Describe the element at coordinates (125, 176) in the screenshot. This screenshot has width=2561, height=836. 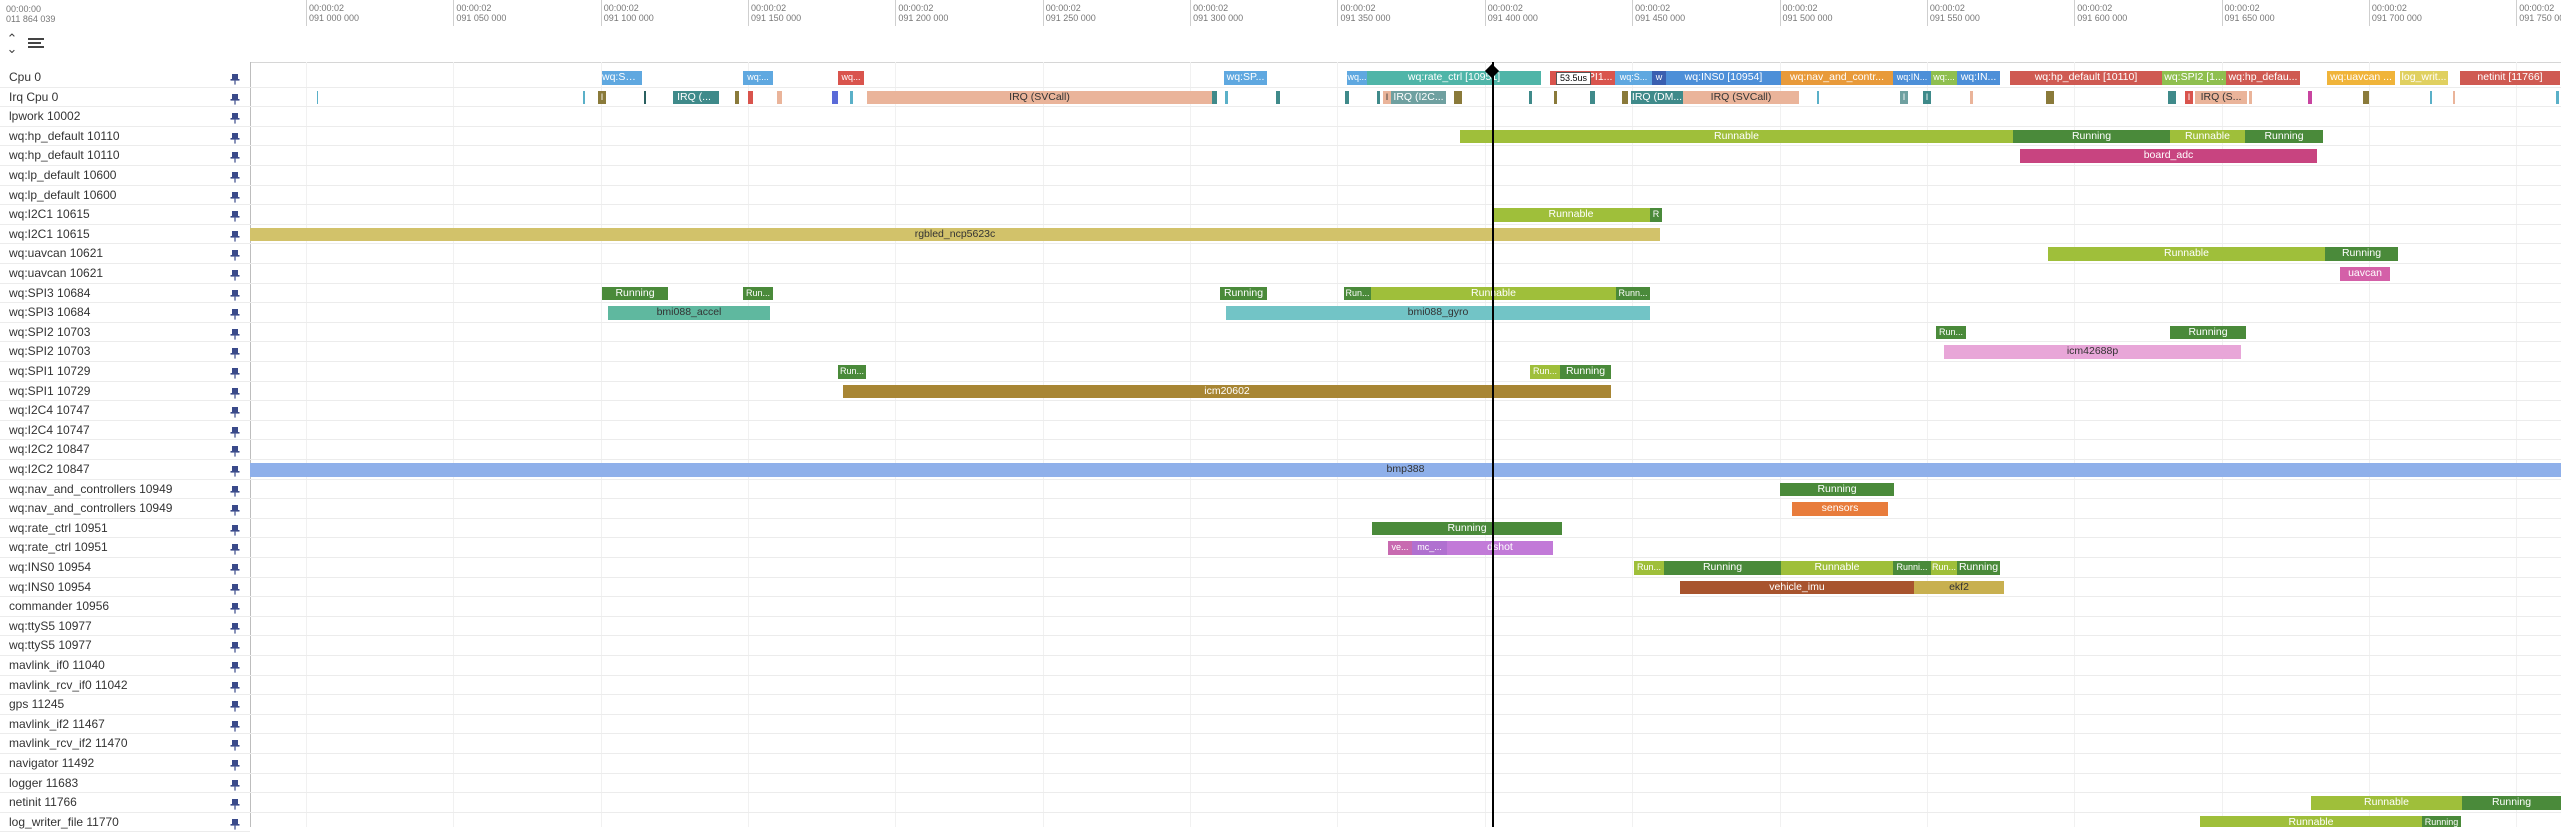
I see `track-label: wq:lp_default 10600` at that location.